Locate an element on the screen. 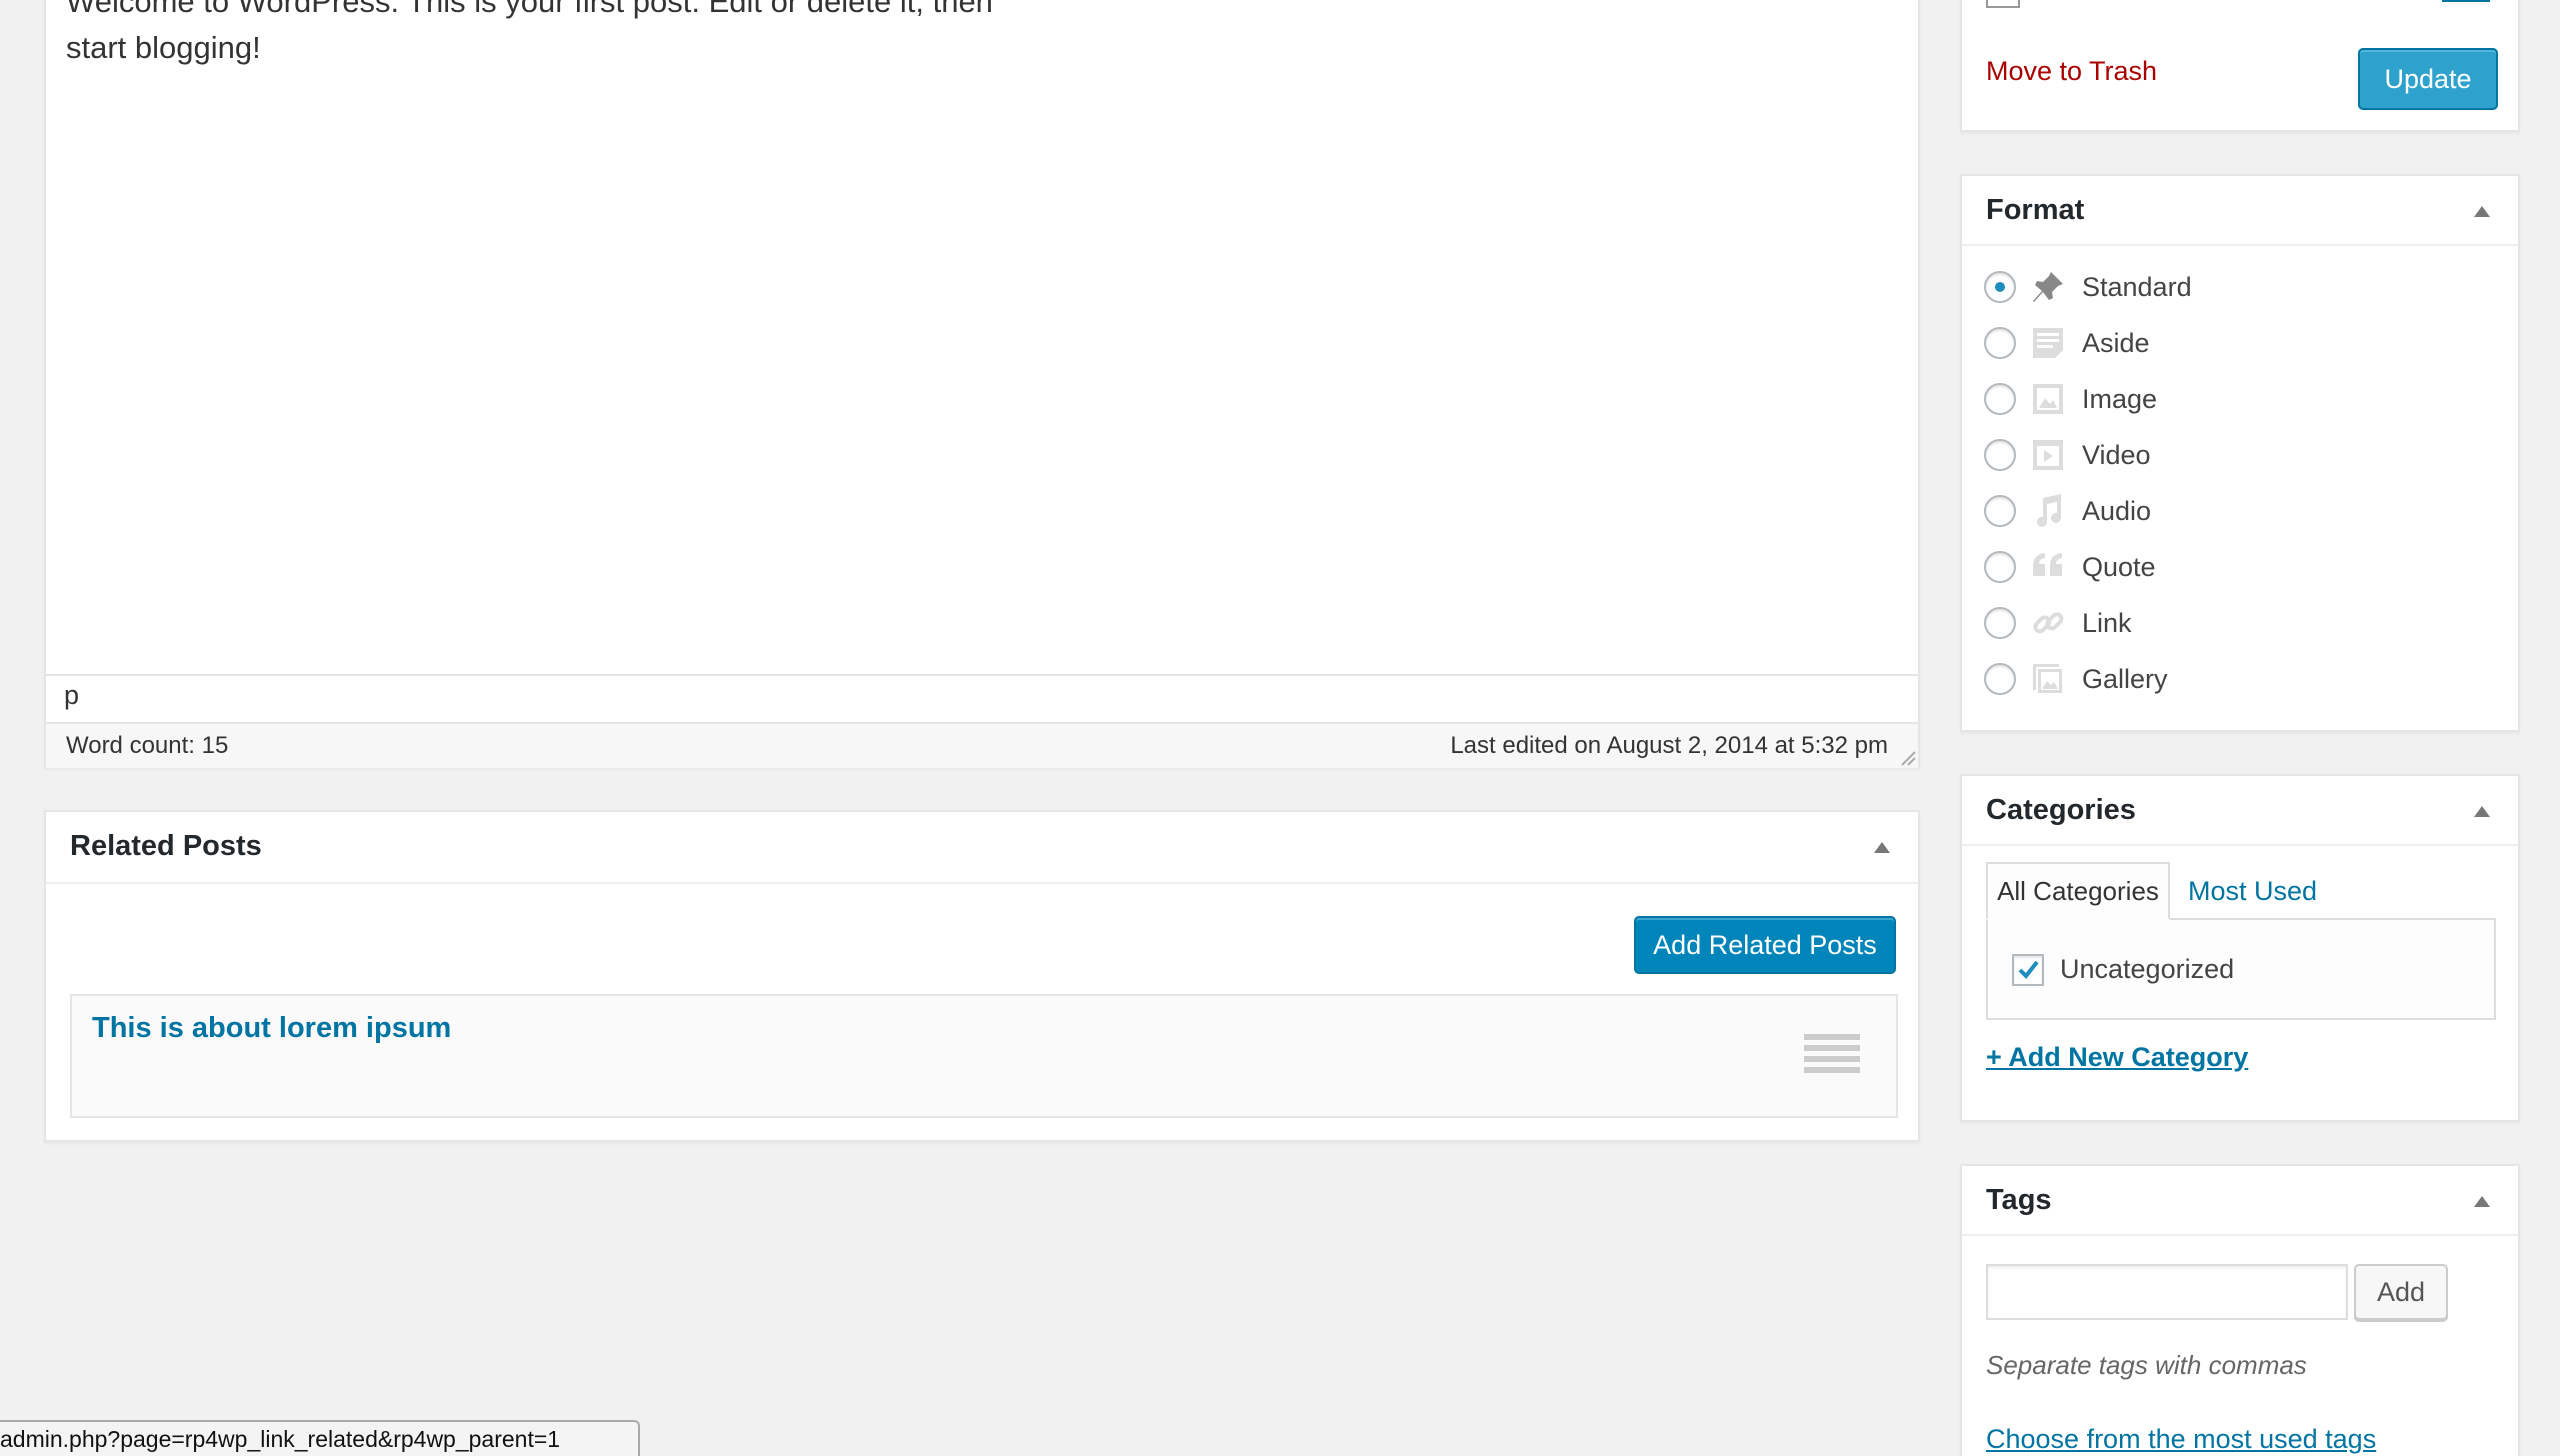 The image size is (2560, 1456). tags-input is located at coordinates (2167, 1292).